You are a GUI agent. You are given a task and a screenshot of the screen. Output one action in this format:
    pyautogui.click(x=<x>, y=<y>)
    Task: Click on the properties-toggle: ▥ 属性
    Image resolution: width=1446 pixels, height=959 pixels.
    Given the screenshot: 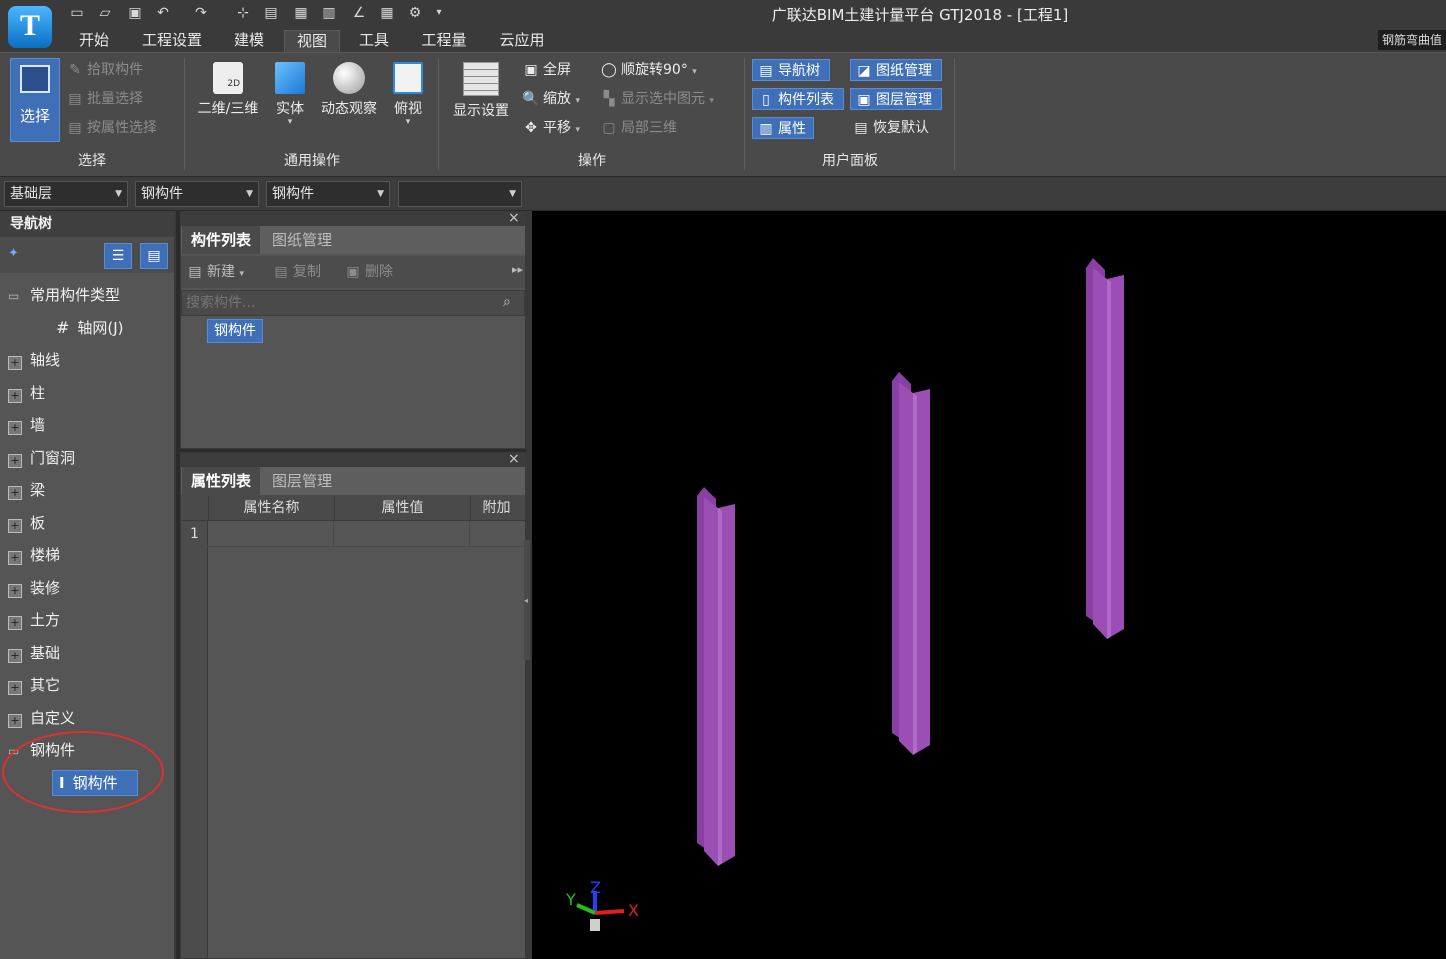 What is the action you would take?
    pyautogui.click(x=783, y=128)
    